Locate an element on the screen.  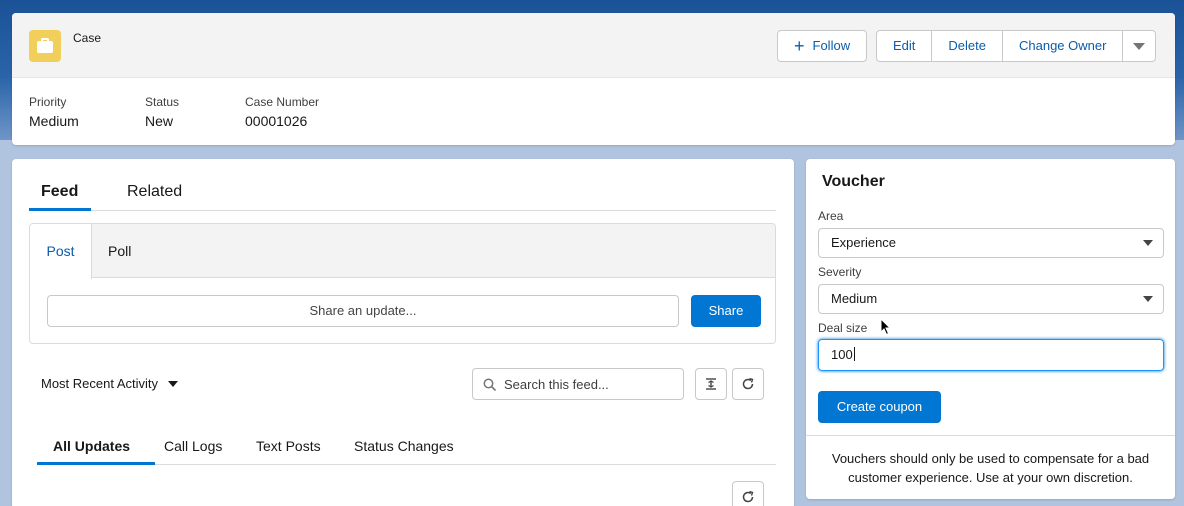
sort-dropdown: Most Recent Activity is located at coordinates (110, 383).